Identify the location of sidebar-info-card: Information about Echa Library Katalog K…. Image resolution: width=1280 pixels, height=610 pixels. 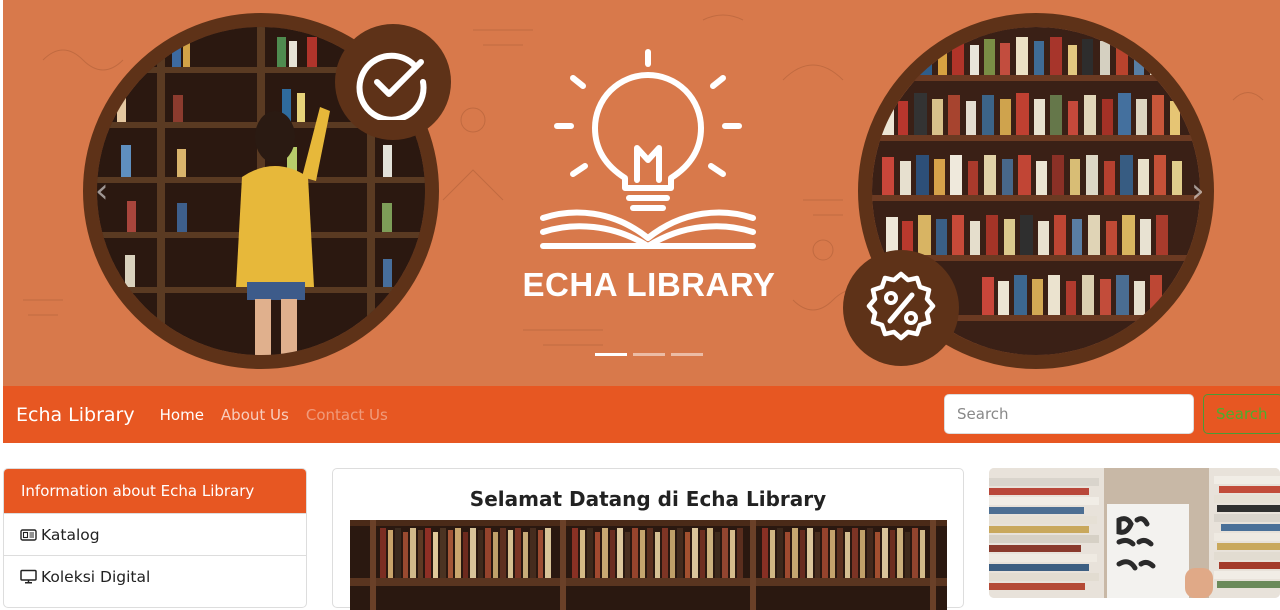
(155, 538).